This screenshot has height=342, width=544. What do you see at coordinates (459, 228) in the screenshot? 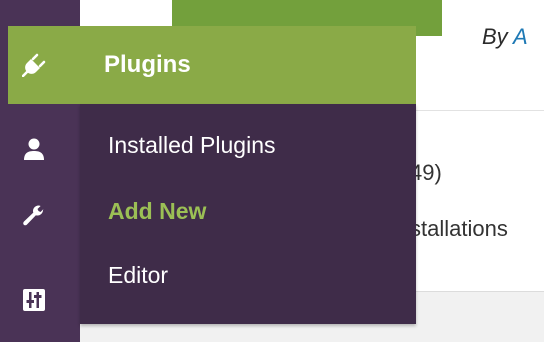
I see `active-installations: stallations` at bounding box center [459, 228].